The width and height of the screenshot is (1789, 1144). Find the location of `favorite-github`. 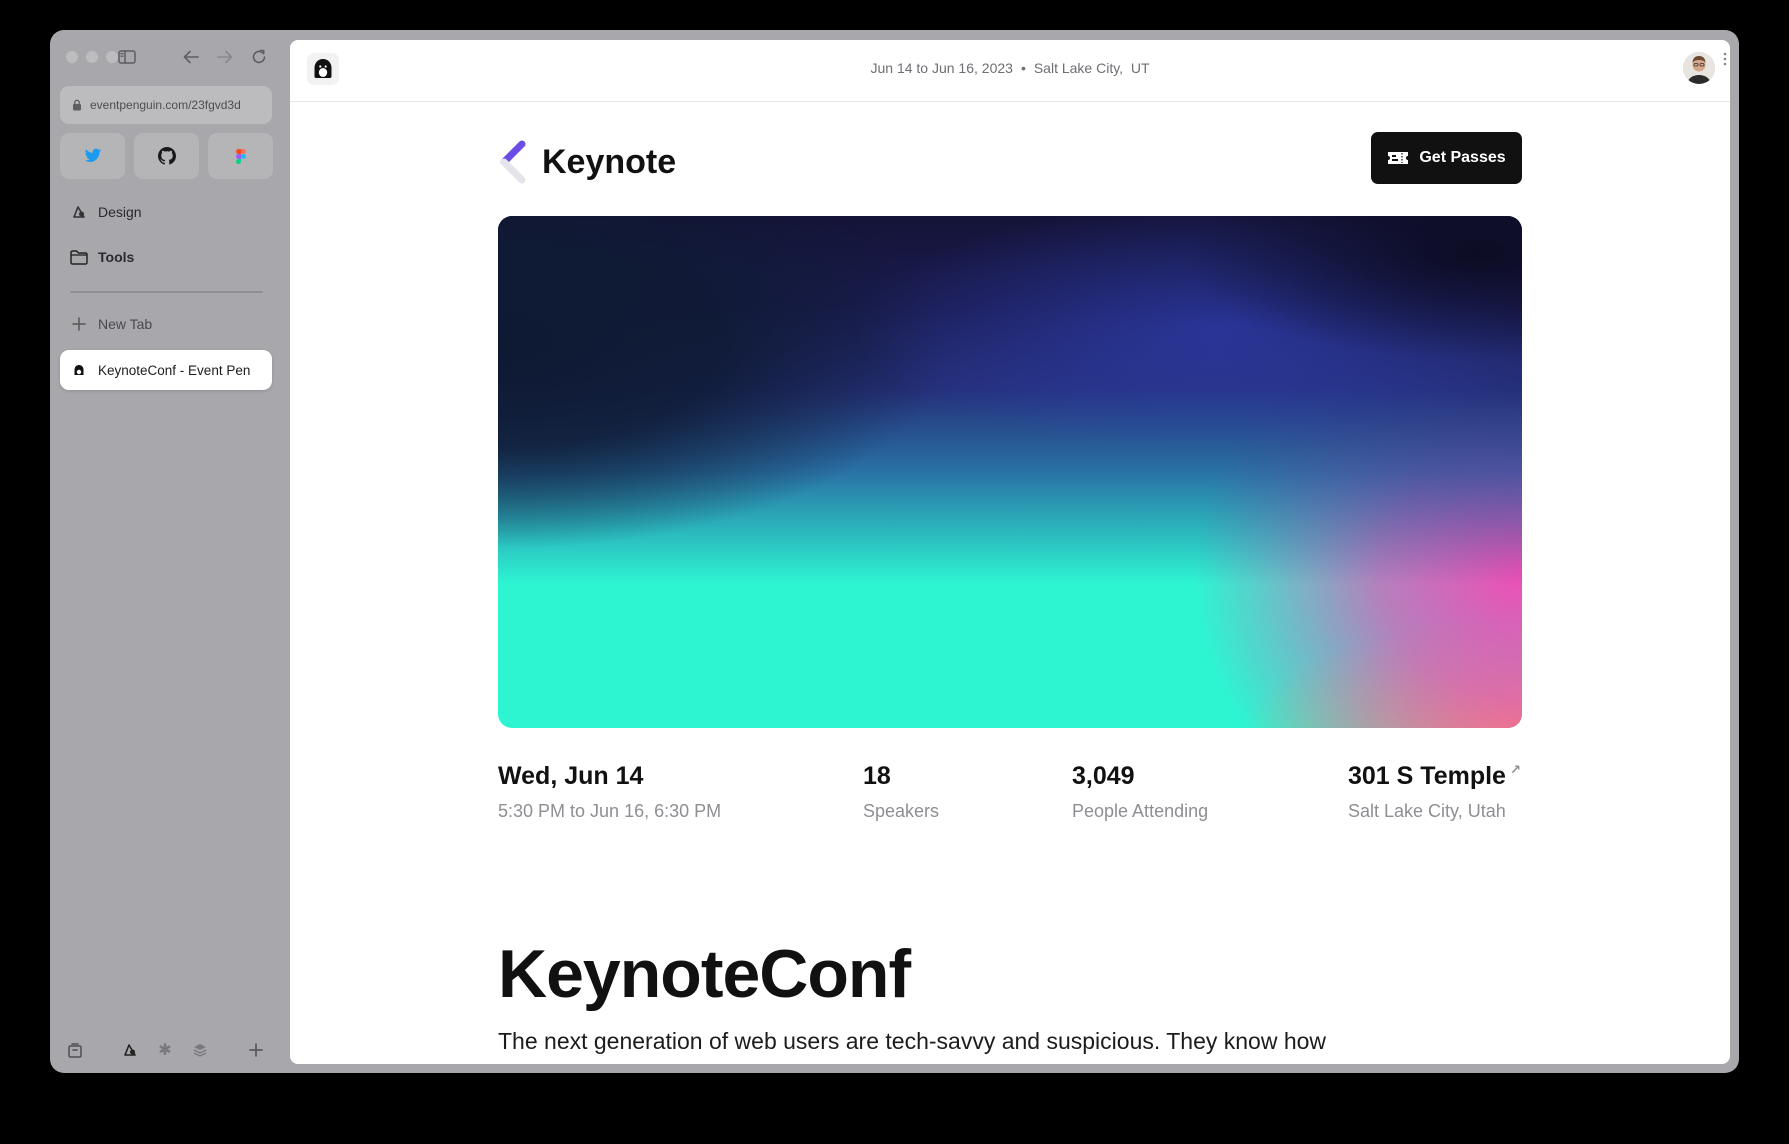

favorite-github is located at coordinates (166, 156).